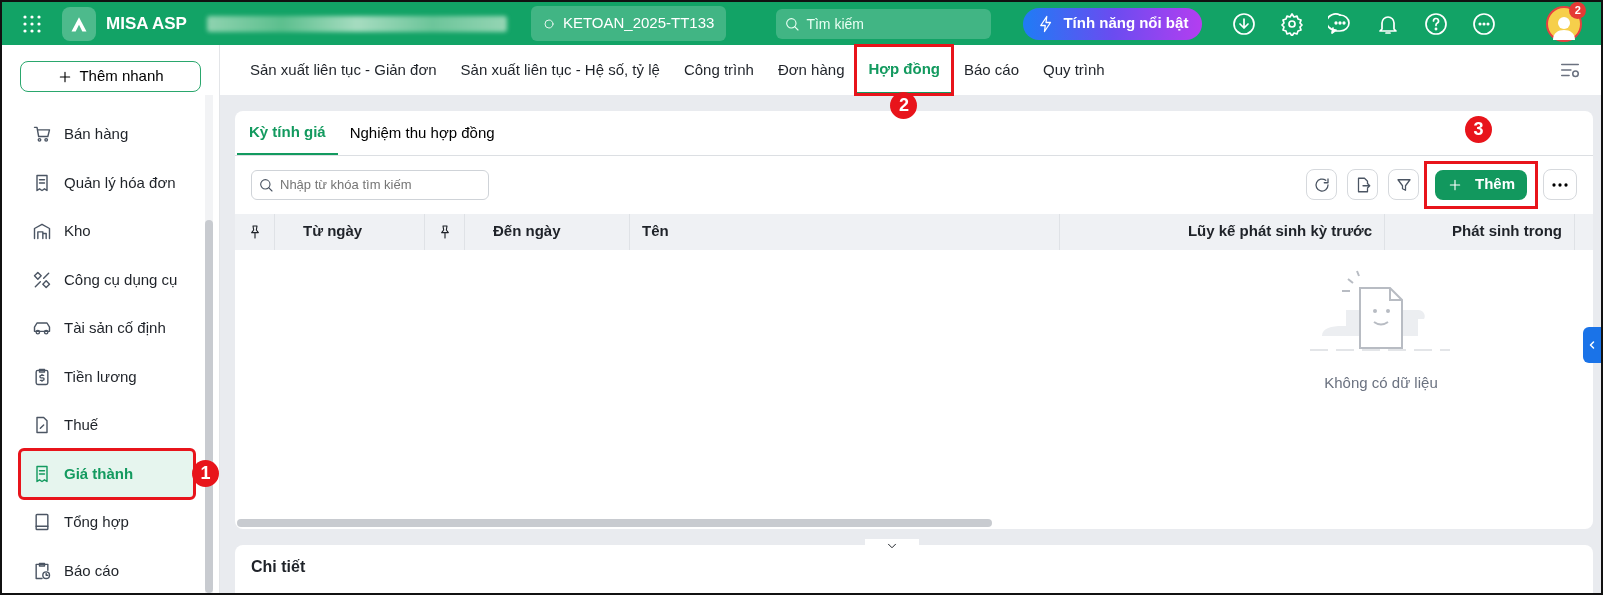 Image resolution: width=1603 pixels, height=595 pixels. What do you see at coordinates (1507, 231) in the screenshot?
I see `column-header: Phát sinh trong` at bounding box center [1507, 231].